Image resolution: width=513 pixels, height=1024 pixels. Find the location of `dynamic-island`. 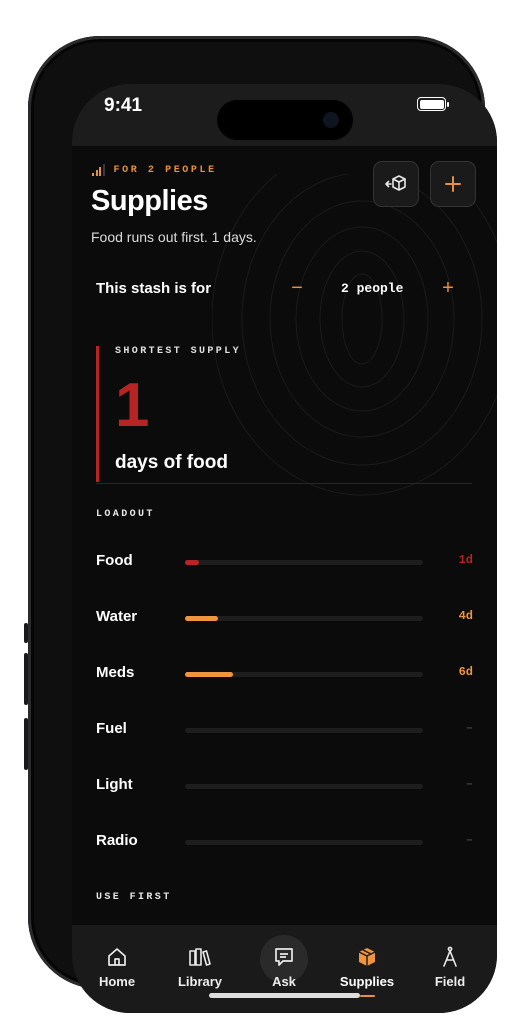

dynamic-island is located at coordinates (285, 120).